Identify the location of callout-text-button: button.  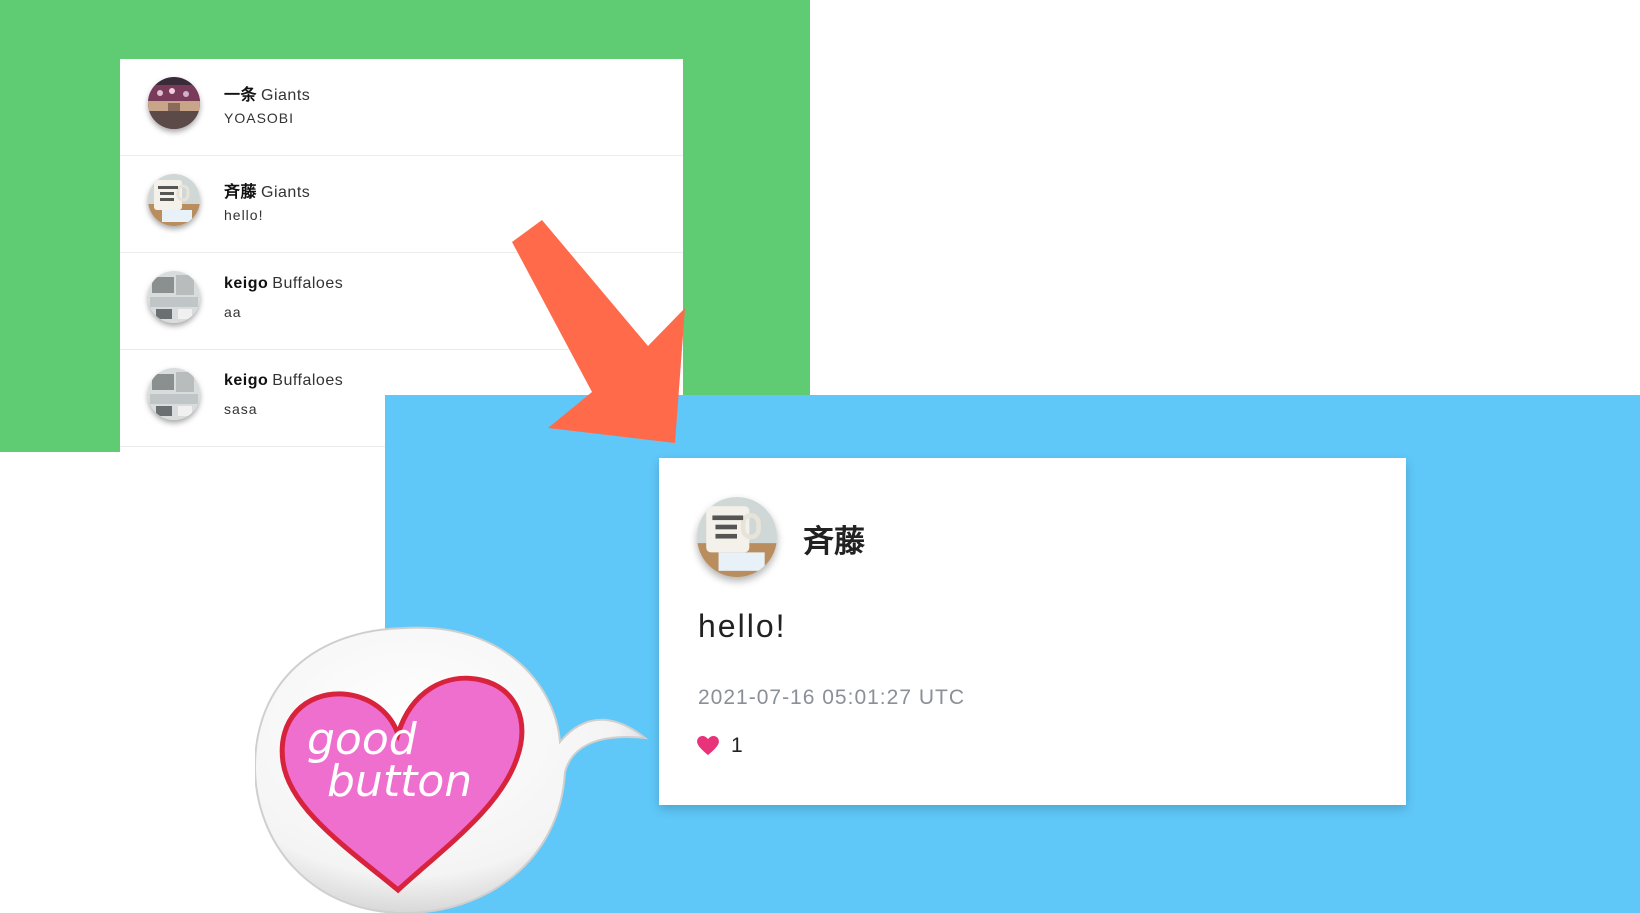
(399, 781).